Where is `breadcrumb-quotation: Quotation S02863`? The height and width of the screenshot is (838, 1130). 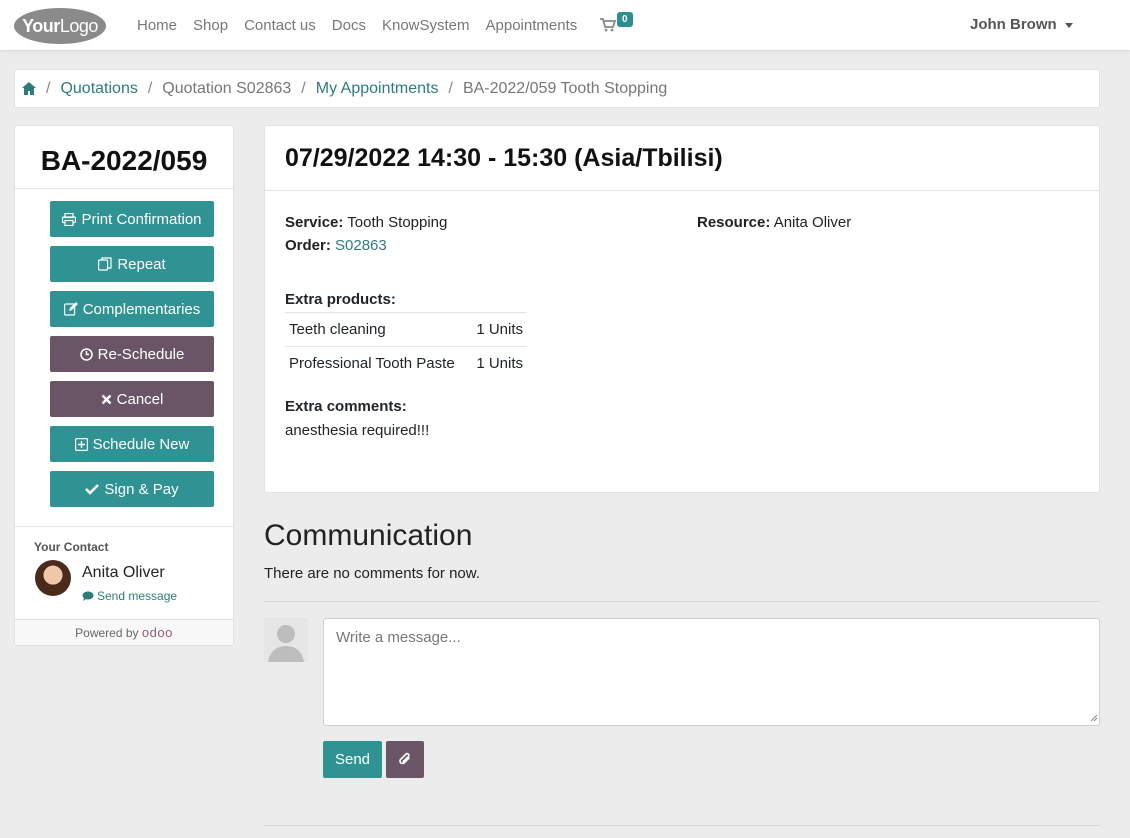
breadcrumb-quotation: Quotation S02863 is located at coordinates (227, 88).